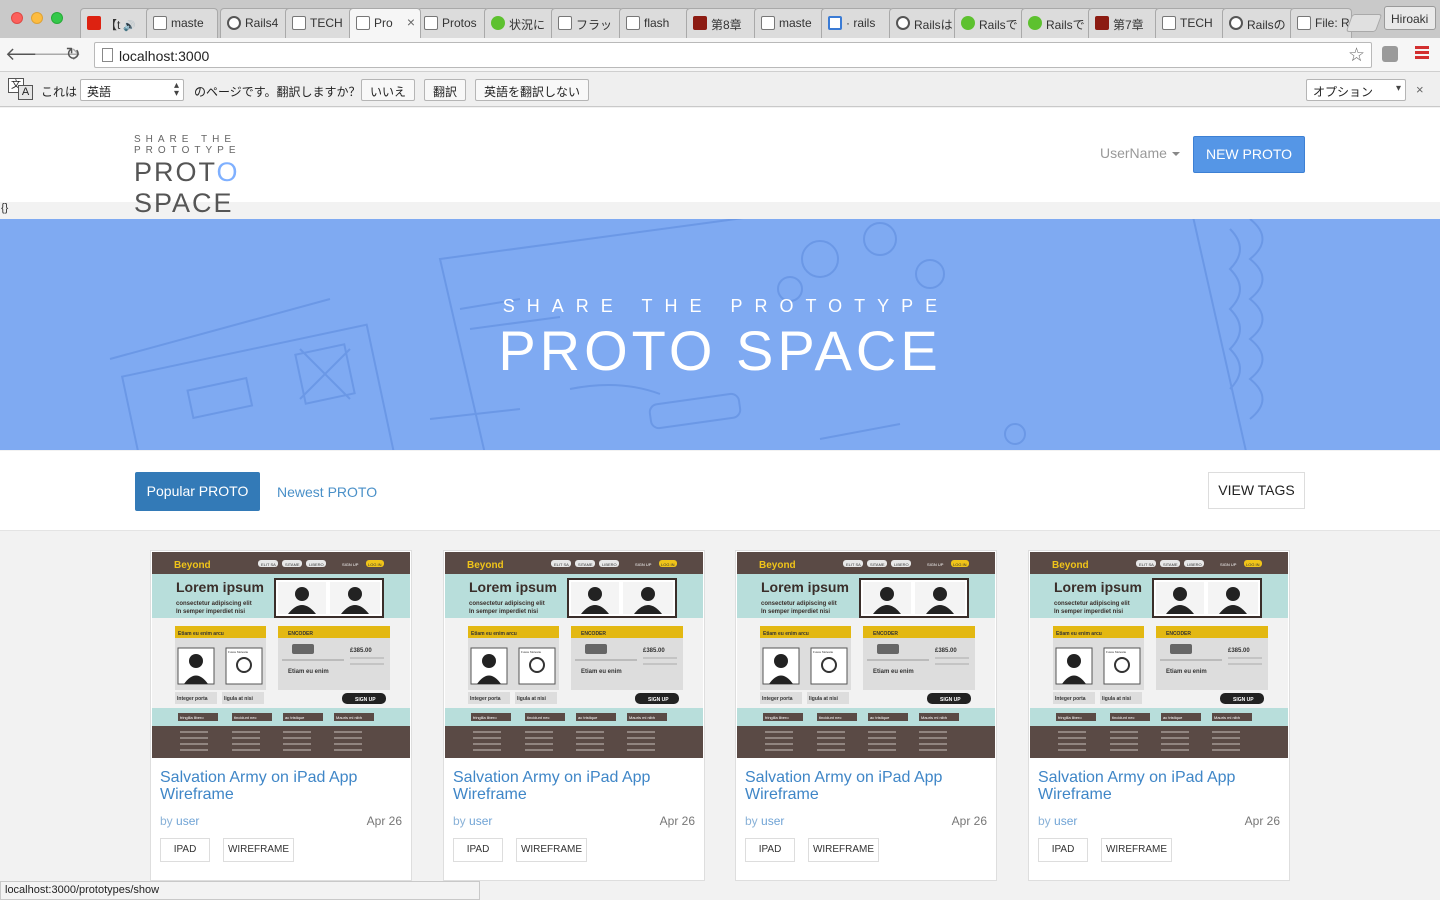 Image resolution: width=1440 pixels, height=900 pixels. I want to click on bookmark-star-icon: ☆, so click(1356, 55).